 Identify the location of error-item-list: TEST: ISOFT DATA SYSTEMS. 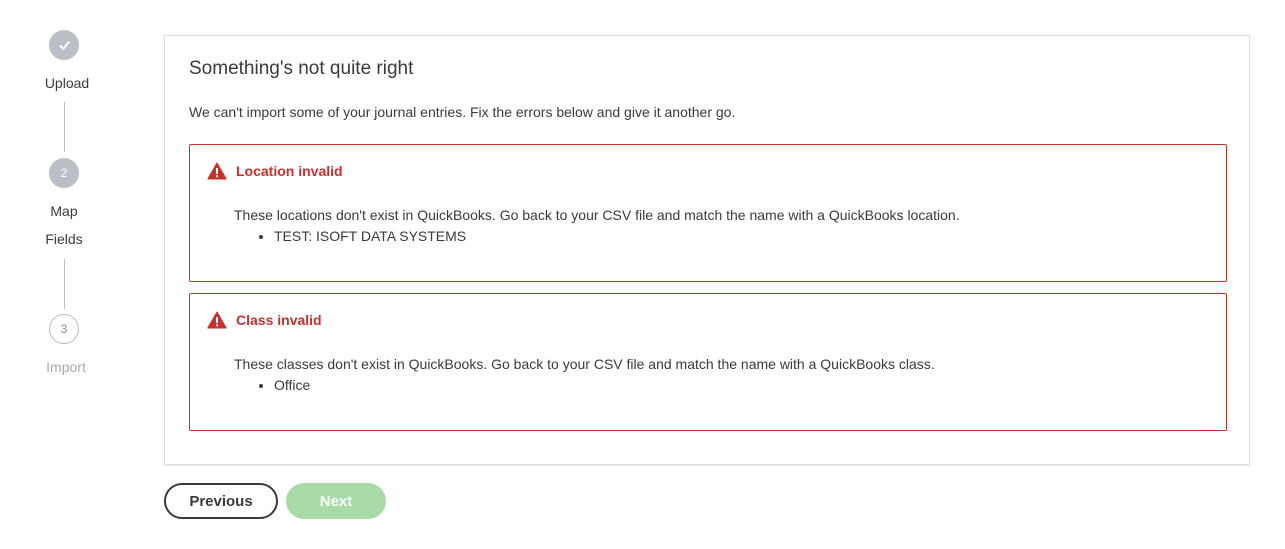
(597, 236).